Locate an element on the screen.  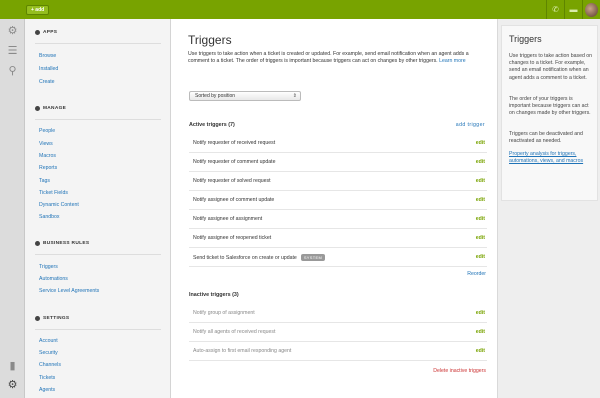
page-title: Triggers is located at coordinates (210, 40).